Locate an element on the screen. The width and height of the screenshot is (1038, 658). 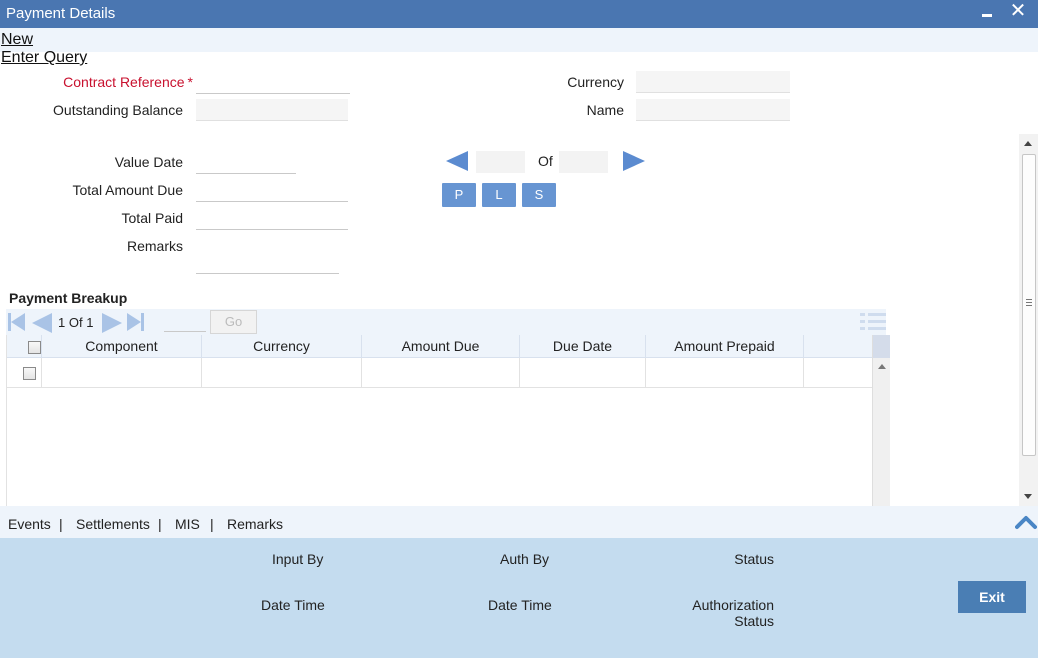
value-date-label: Value Date is located at coordinates (148, 162).